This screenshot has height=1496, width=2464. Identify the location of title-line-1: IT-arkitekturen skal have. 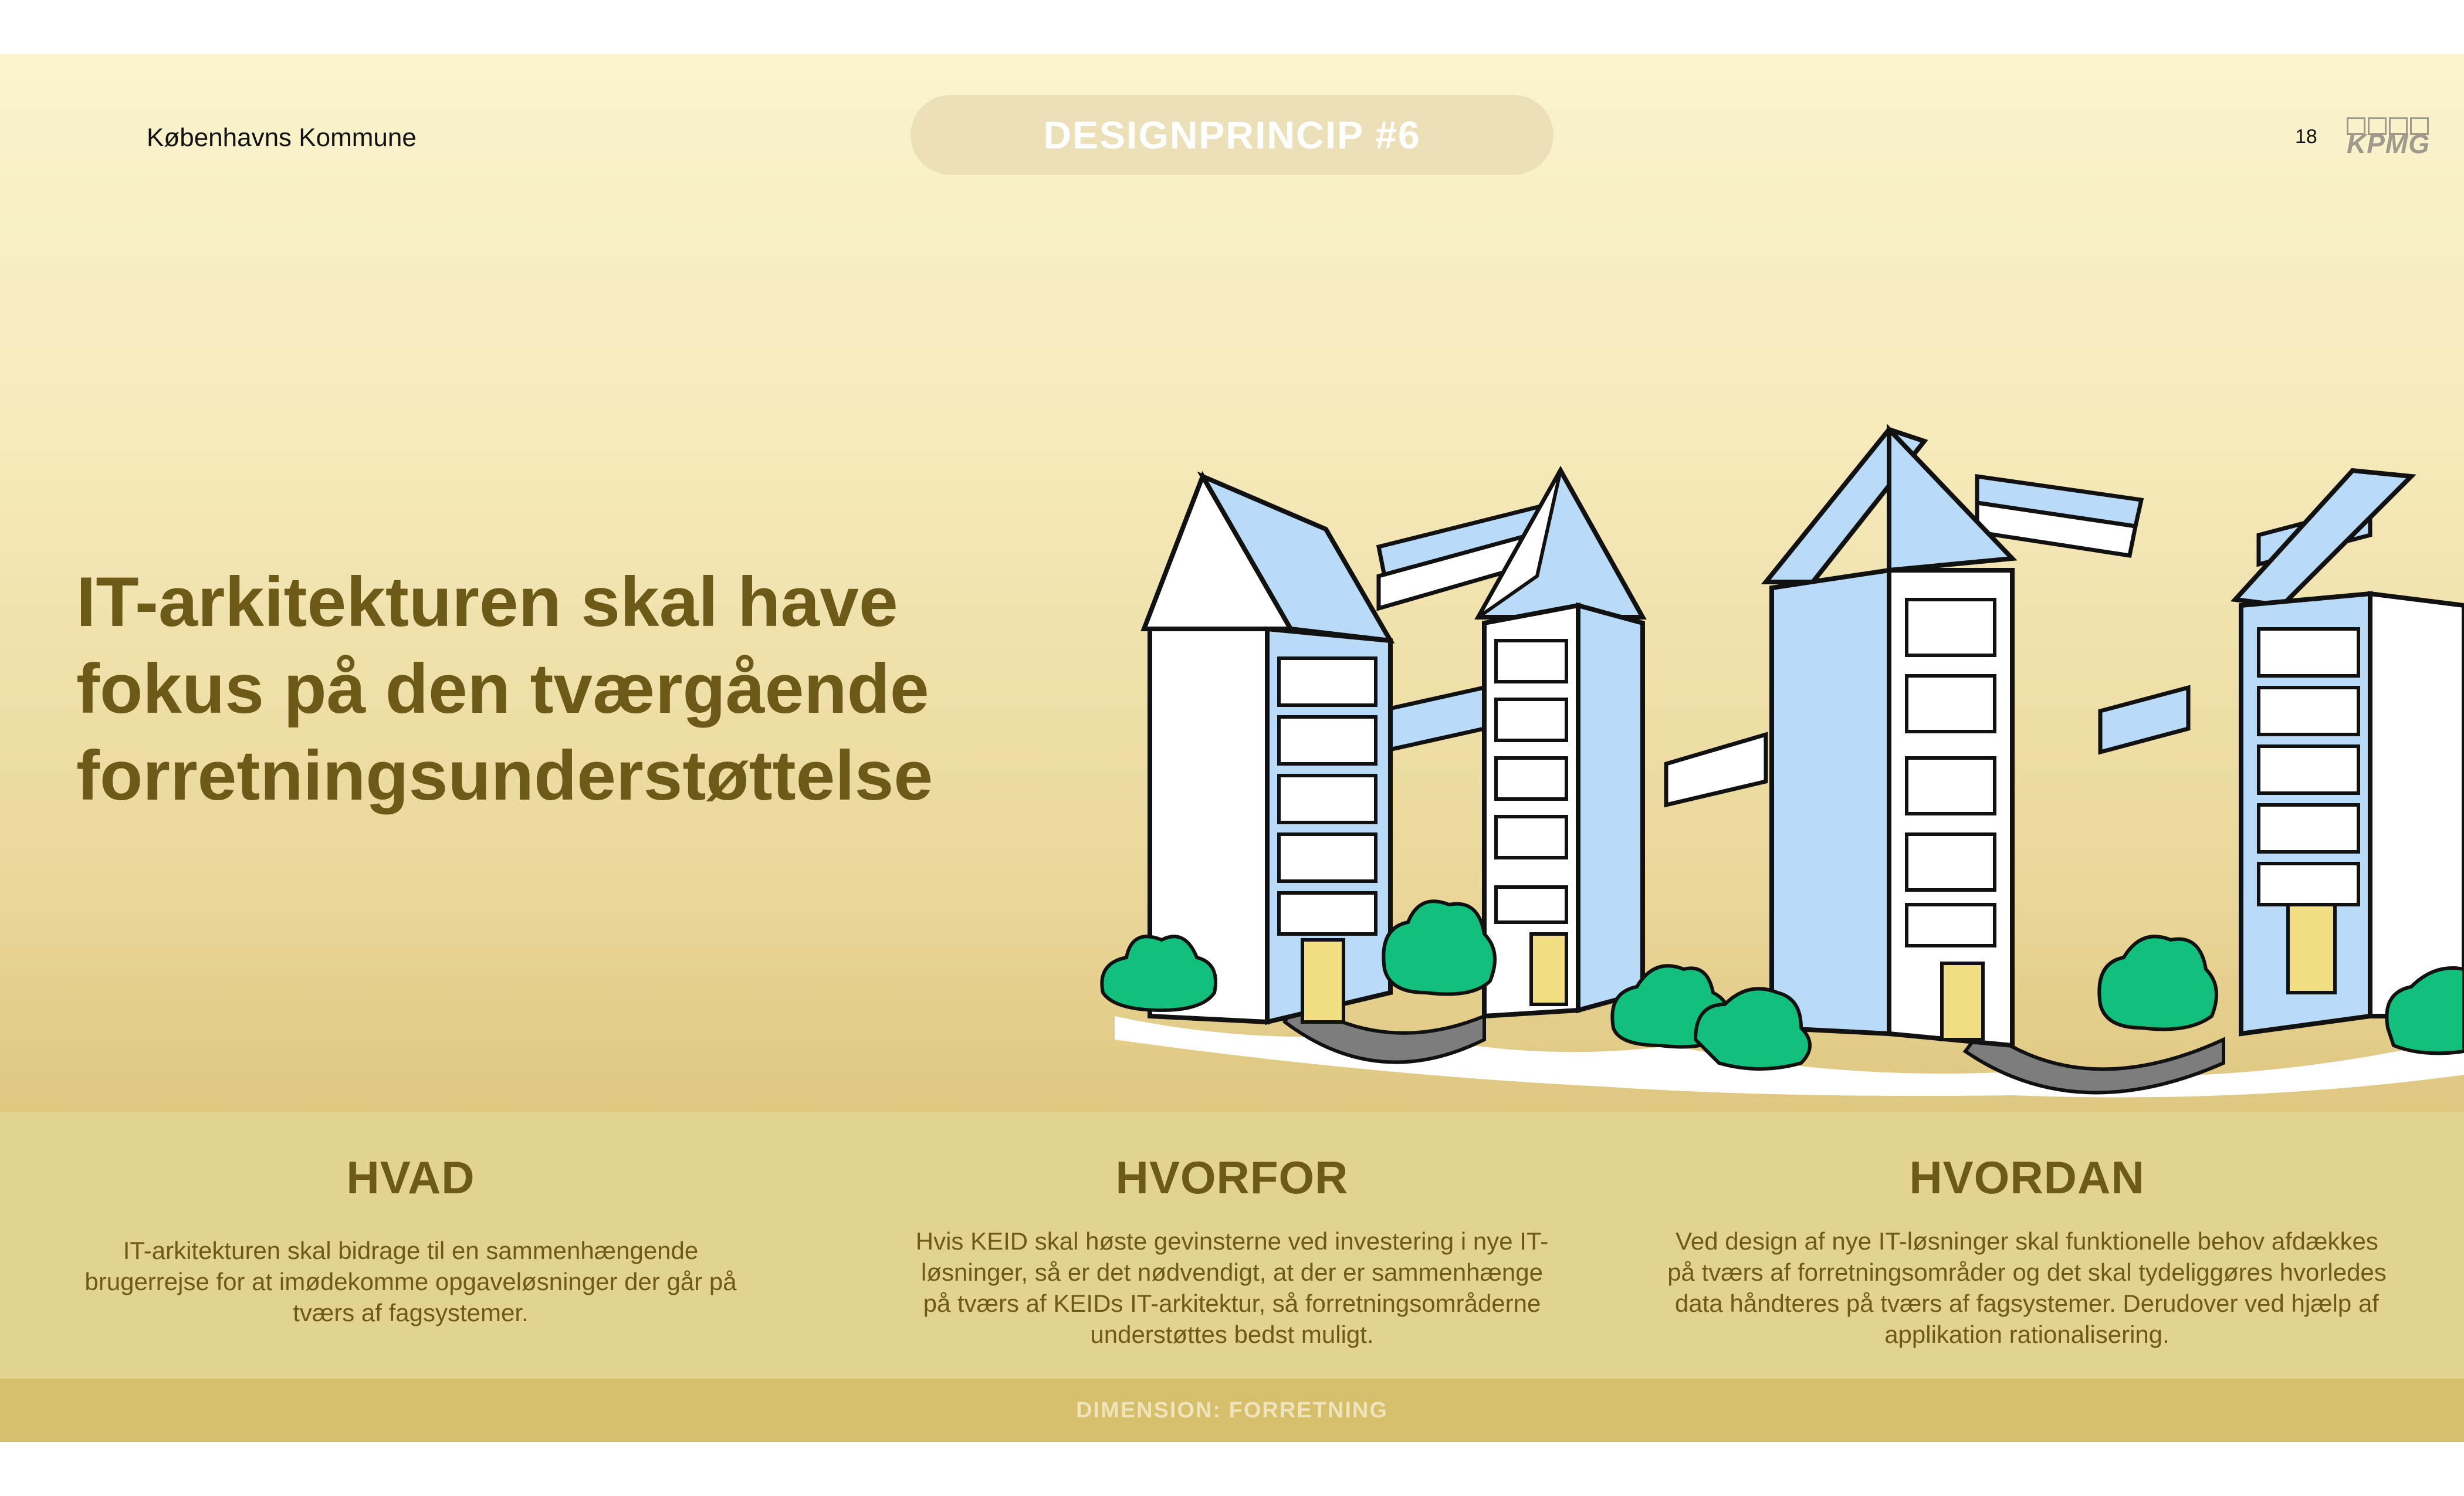
(487, 602).